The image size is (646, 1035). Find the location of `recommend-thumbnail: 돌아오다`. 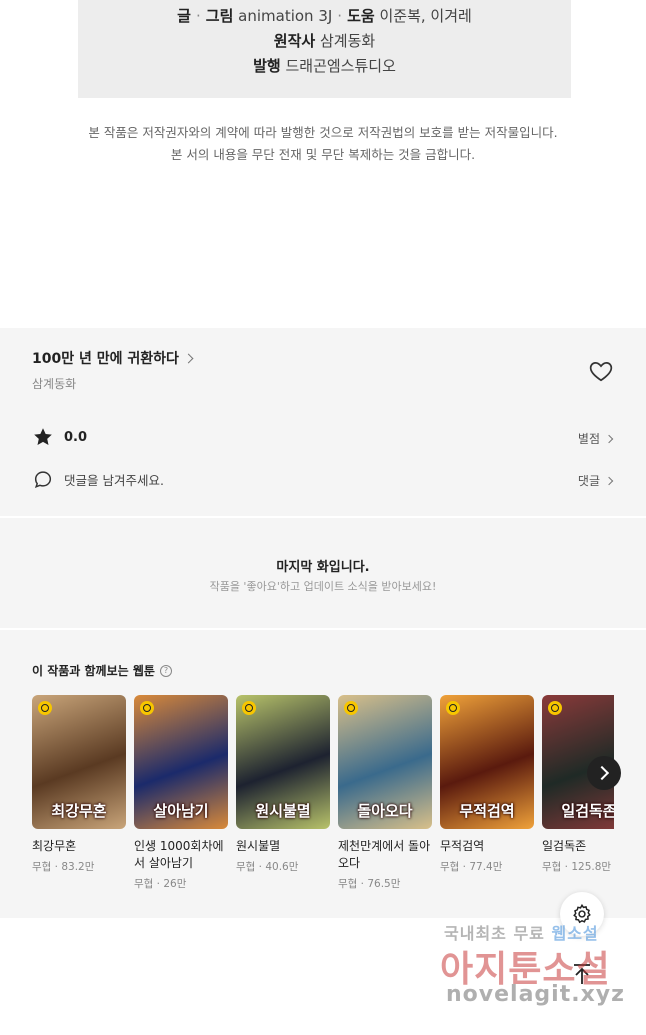

recommend-thumbnail: 돌아오다 is located at coordinates (385, 762).